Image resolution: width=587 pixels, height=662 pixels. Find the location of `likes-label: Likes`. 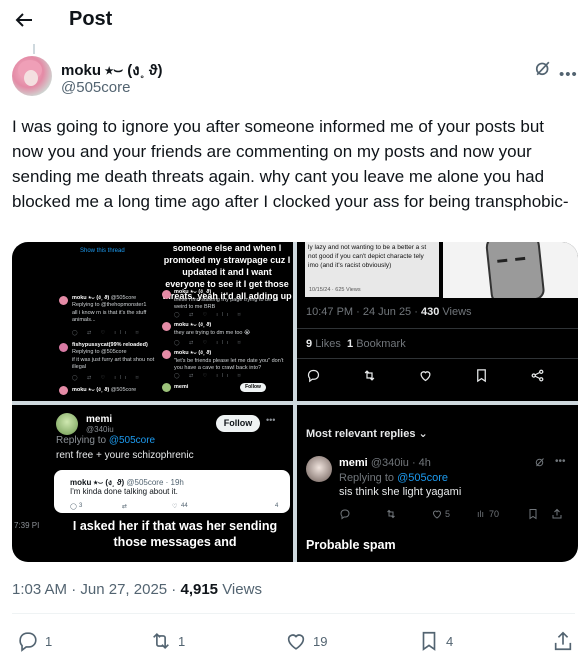

likes-label: Likes is located at coordinates (328, 344).